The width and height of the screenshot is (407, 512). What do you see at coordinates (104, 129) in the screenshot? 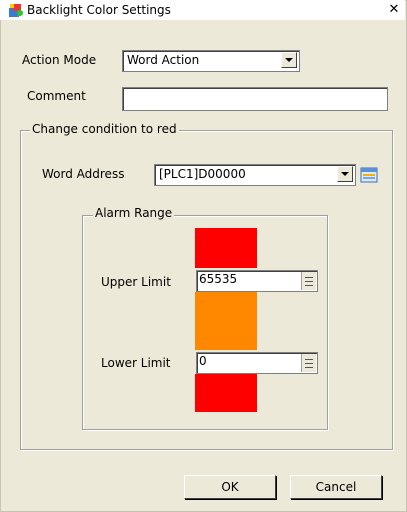
I see `change-condition-legend: Change condition to red` at bounding box center [104, 129].